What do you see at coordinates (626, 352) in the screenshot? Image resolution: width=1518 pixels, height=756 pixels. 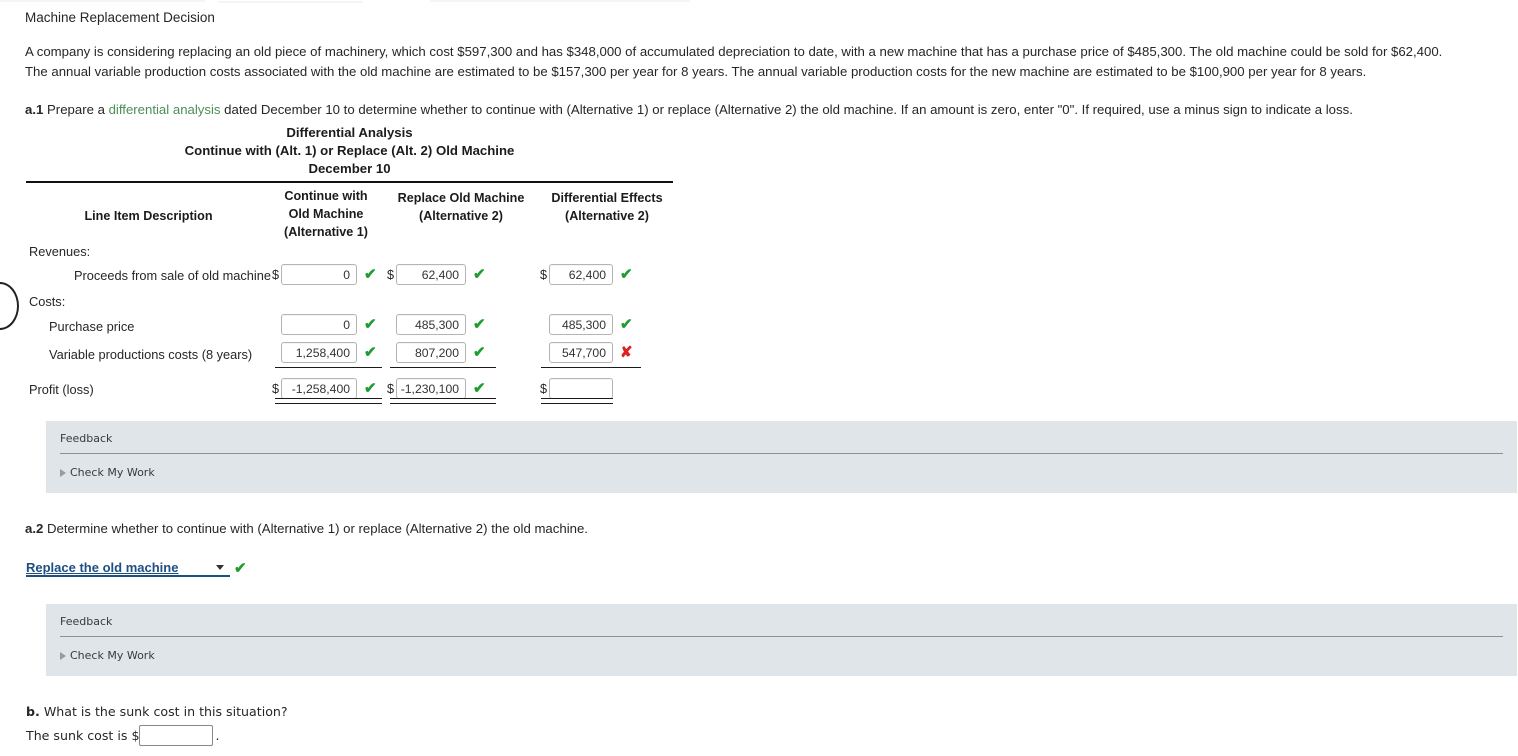 I see `status-cross-icon: ✘` at bounding box center [626, 352].